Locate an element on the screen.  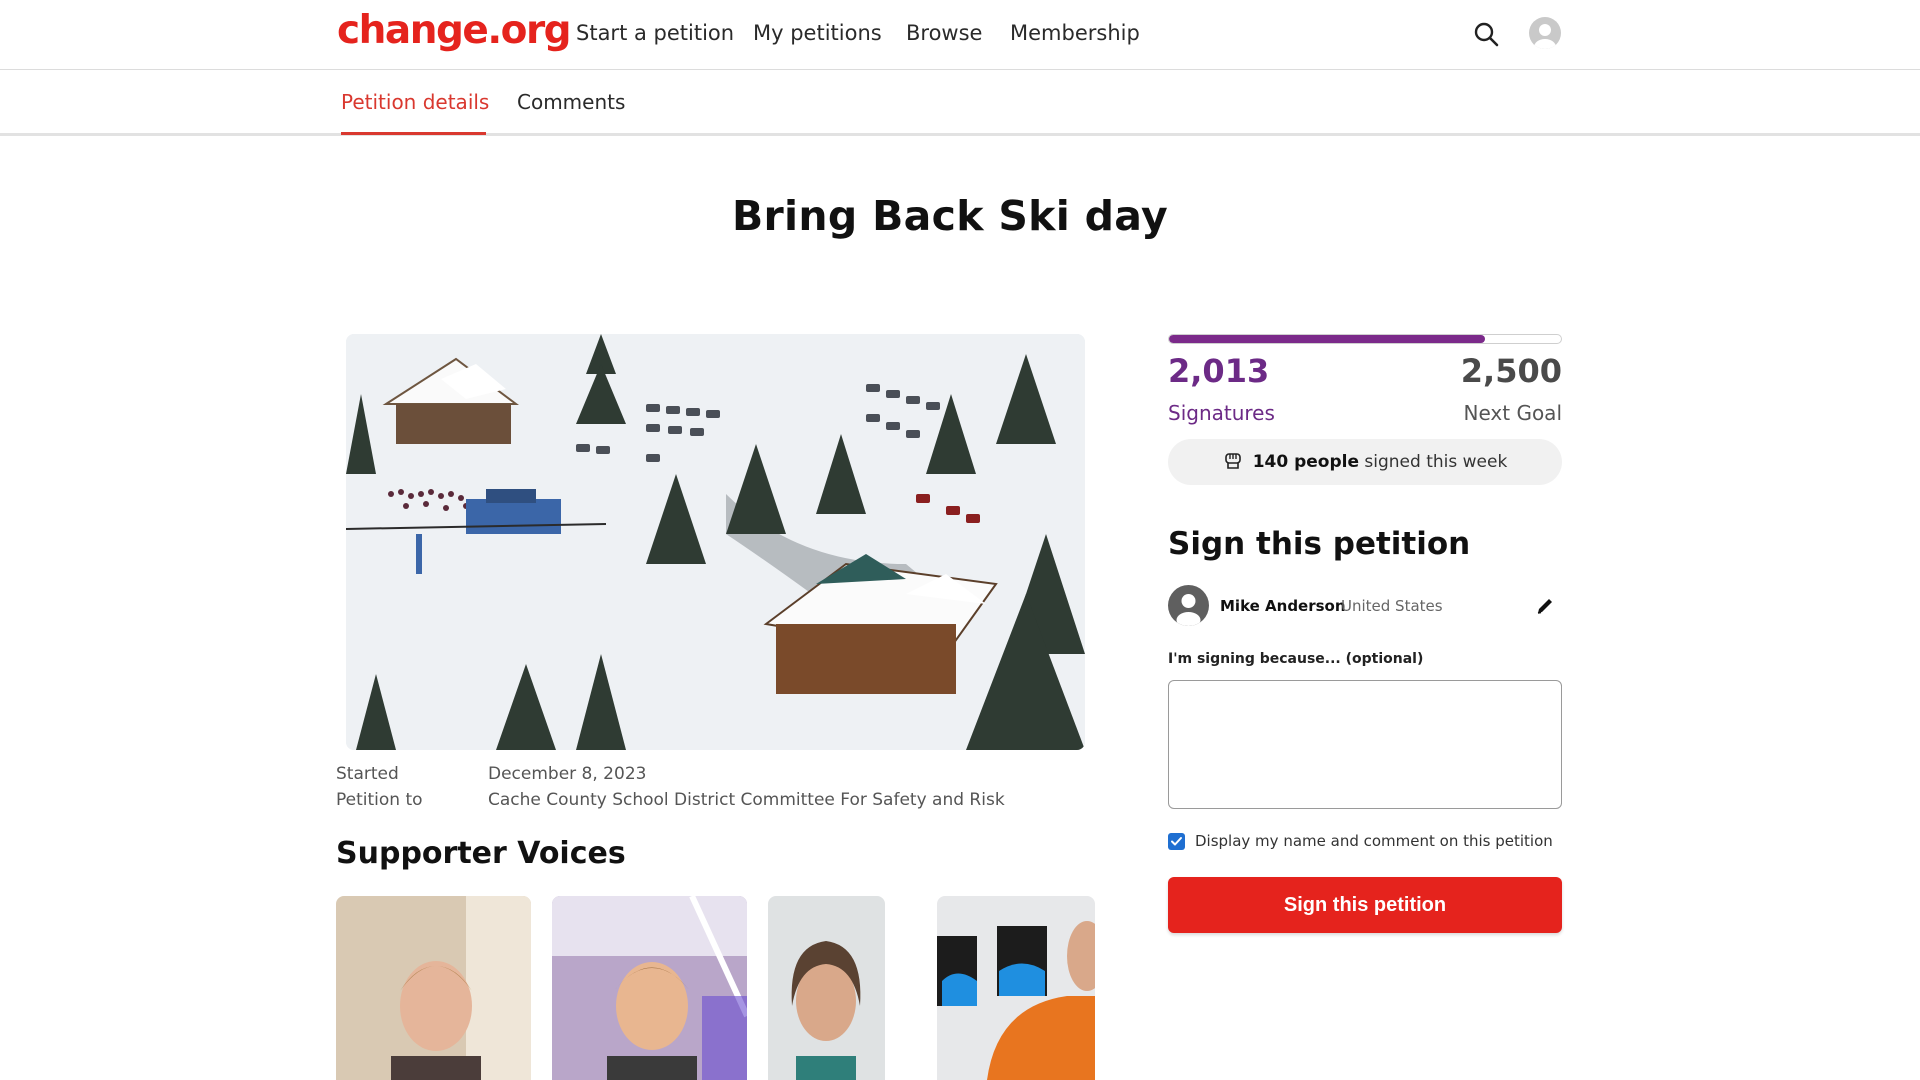
next-goal-label: Next Goal is located at coordinates (1513, 413).